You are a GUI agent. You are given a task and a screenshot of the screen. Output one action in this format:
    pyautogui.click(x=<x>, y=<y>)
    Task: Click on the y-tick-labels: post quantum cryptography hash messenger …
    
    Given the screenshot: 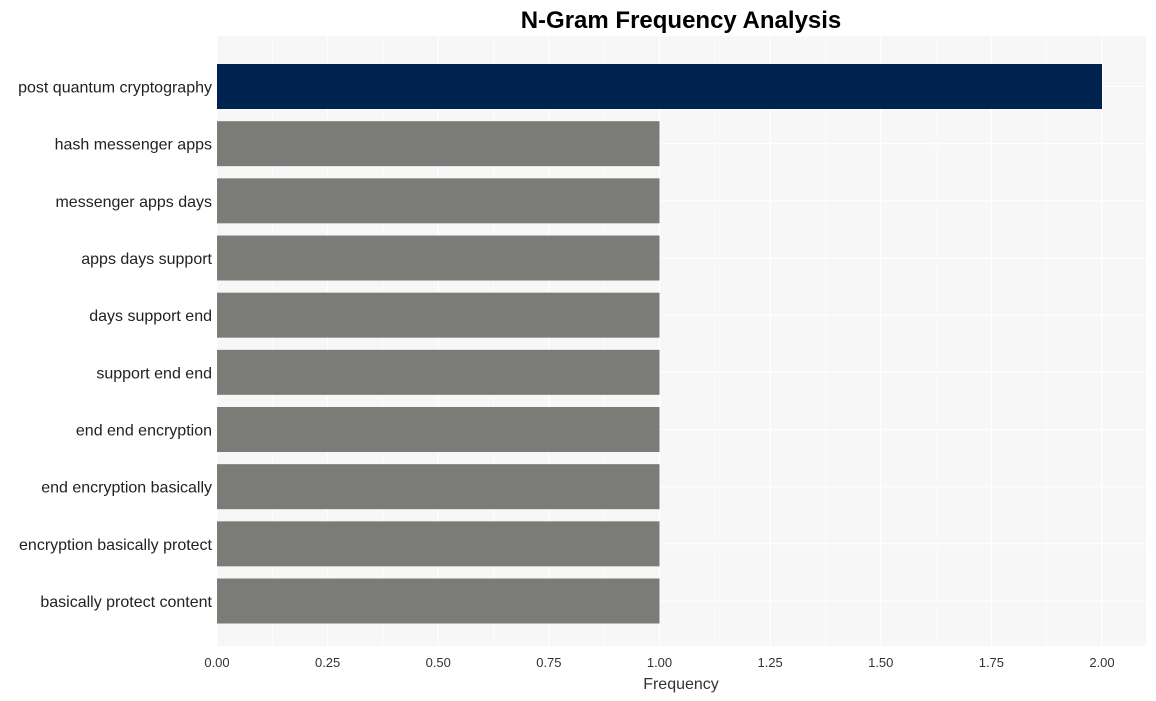 What is the action you would take?
    pyautogui.click(x=115, y=346)
    